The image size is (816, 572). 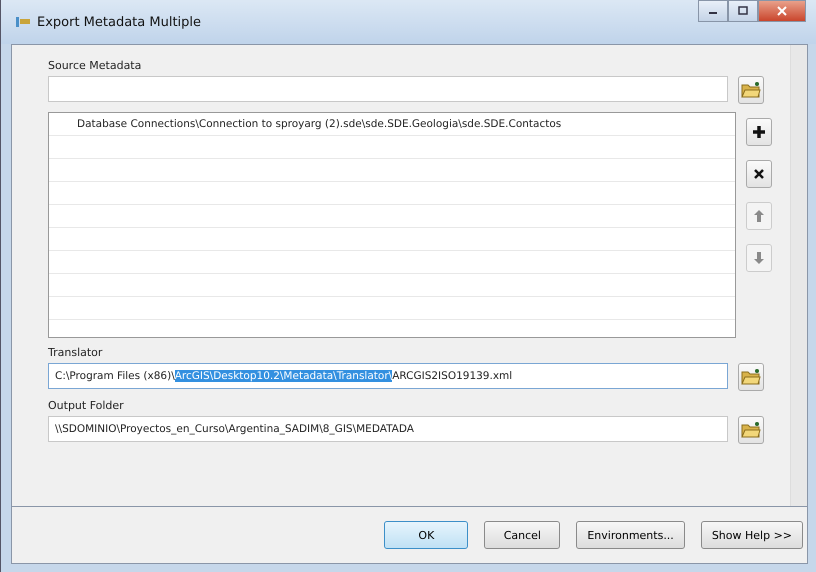 What do you see at coordinates (23, 22) in the screenshot?
I see `tool-icon` at bounding box center [23, 22].